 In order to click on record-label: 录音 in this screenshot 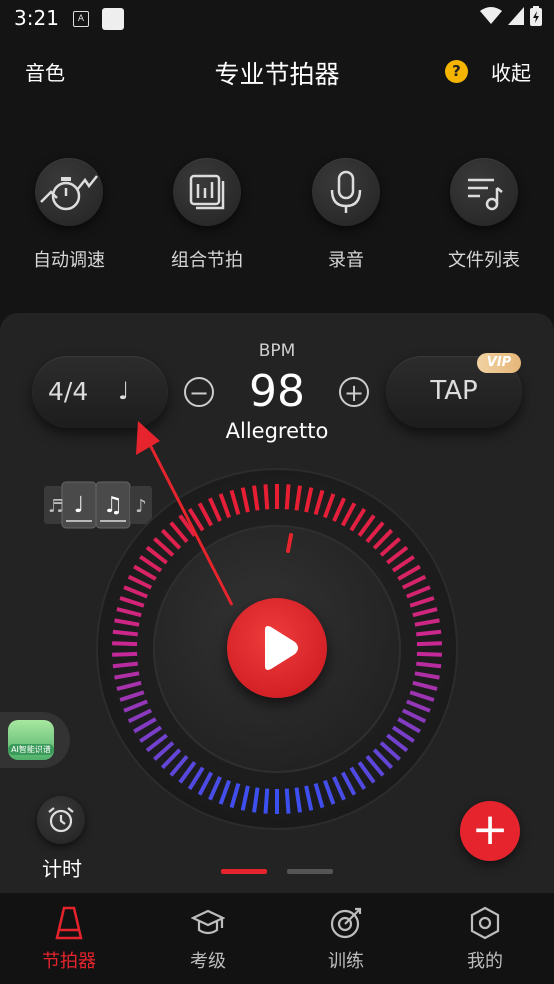, I will do `click(346, 260)`.